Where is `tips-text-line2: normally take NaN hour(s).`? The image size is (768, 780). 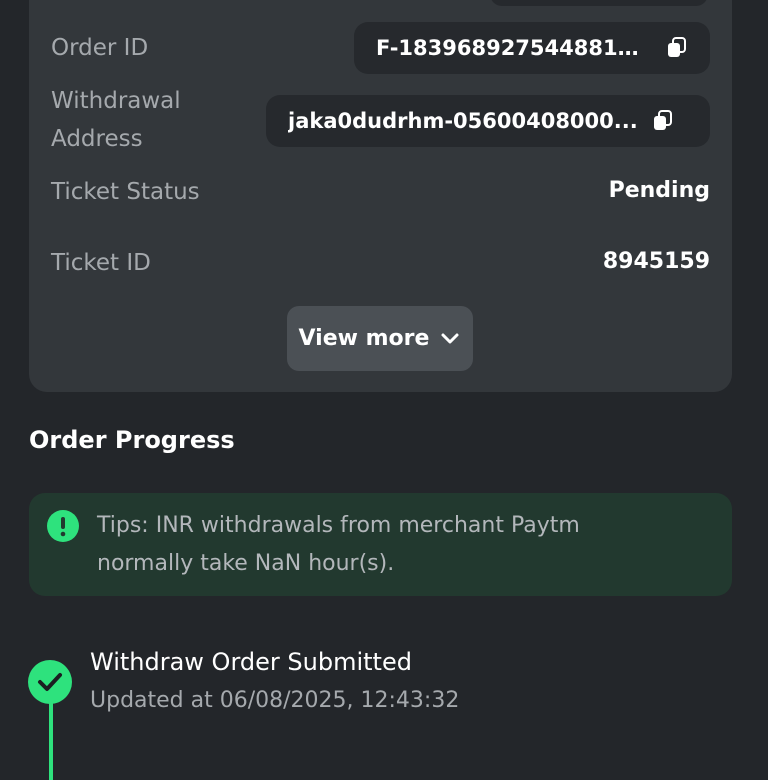 tips-text-line2: normally take NaN hour(s). is located at coordinates (246, 563).